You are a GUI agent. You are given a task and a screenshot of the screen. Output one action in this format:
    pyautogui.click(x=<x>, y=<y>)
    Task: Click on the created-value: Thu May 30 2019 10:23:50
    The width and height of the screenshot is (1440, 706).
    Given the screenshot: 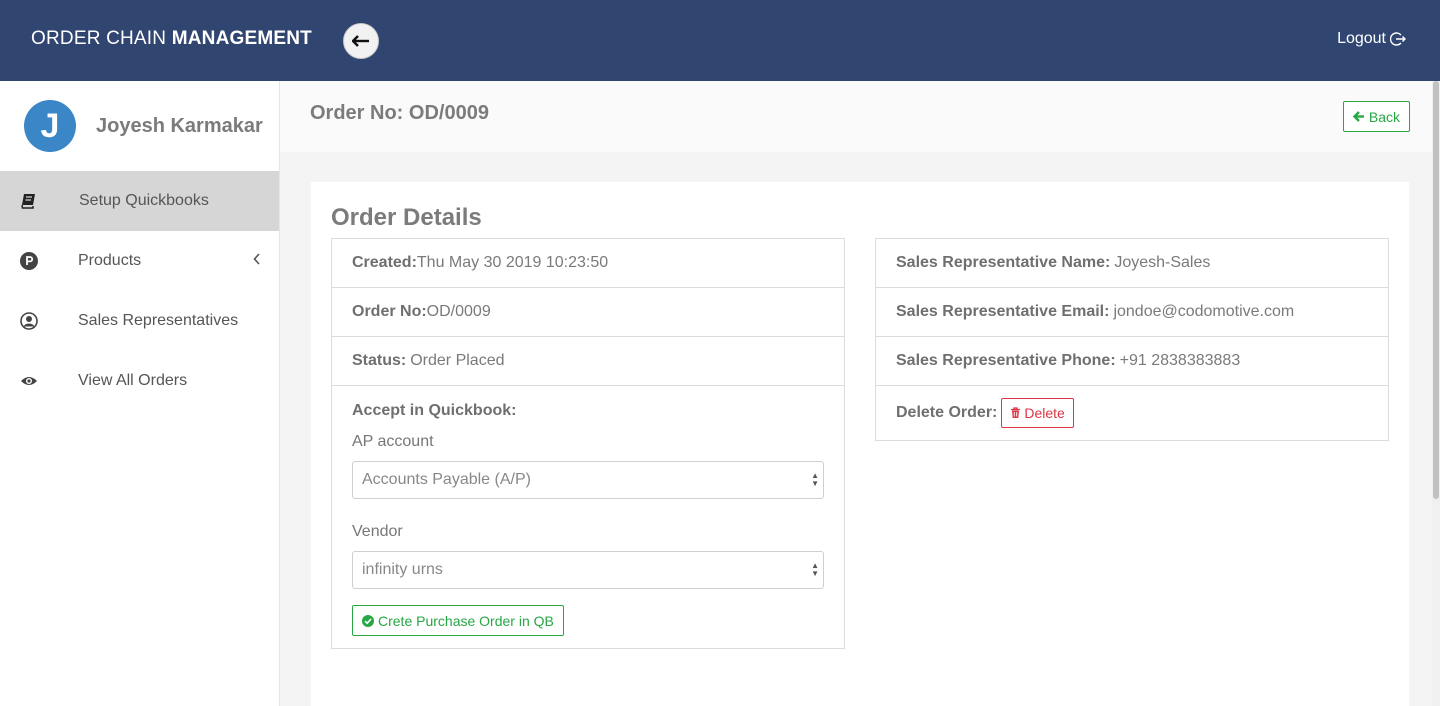 What is the action you would take?
    pyautogui.click(x=512, y=262)
    